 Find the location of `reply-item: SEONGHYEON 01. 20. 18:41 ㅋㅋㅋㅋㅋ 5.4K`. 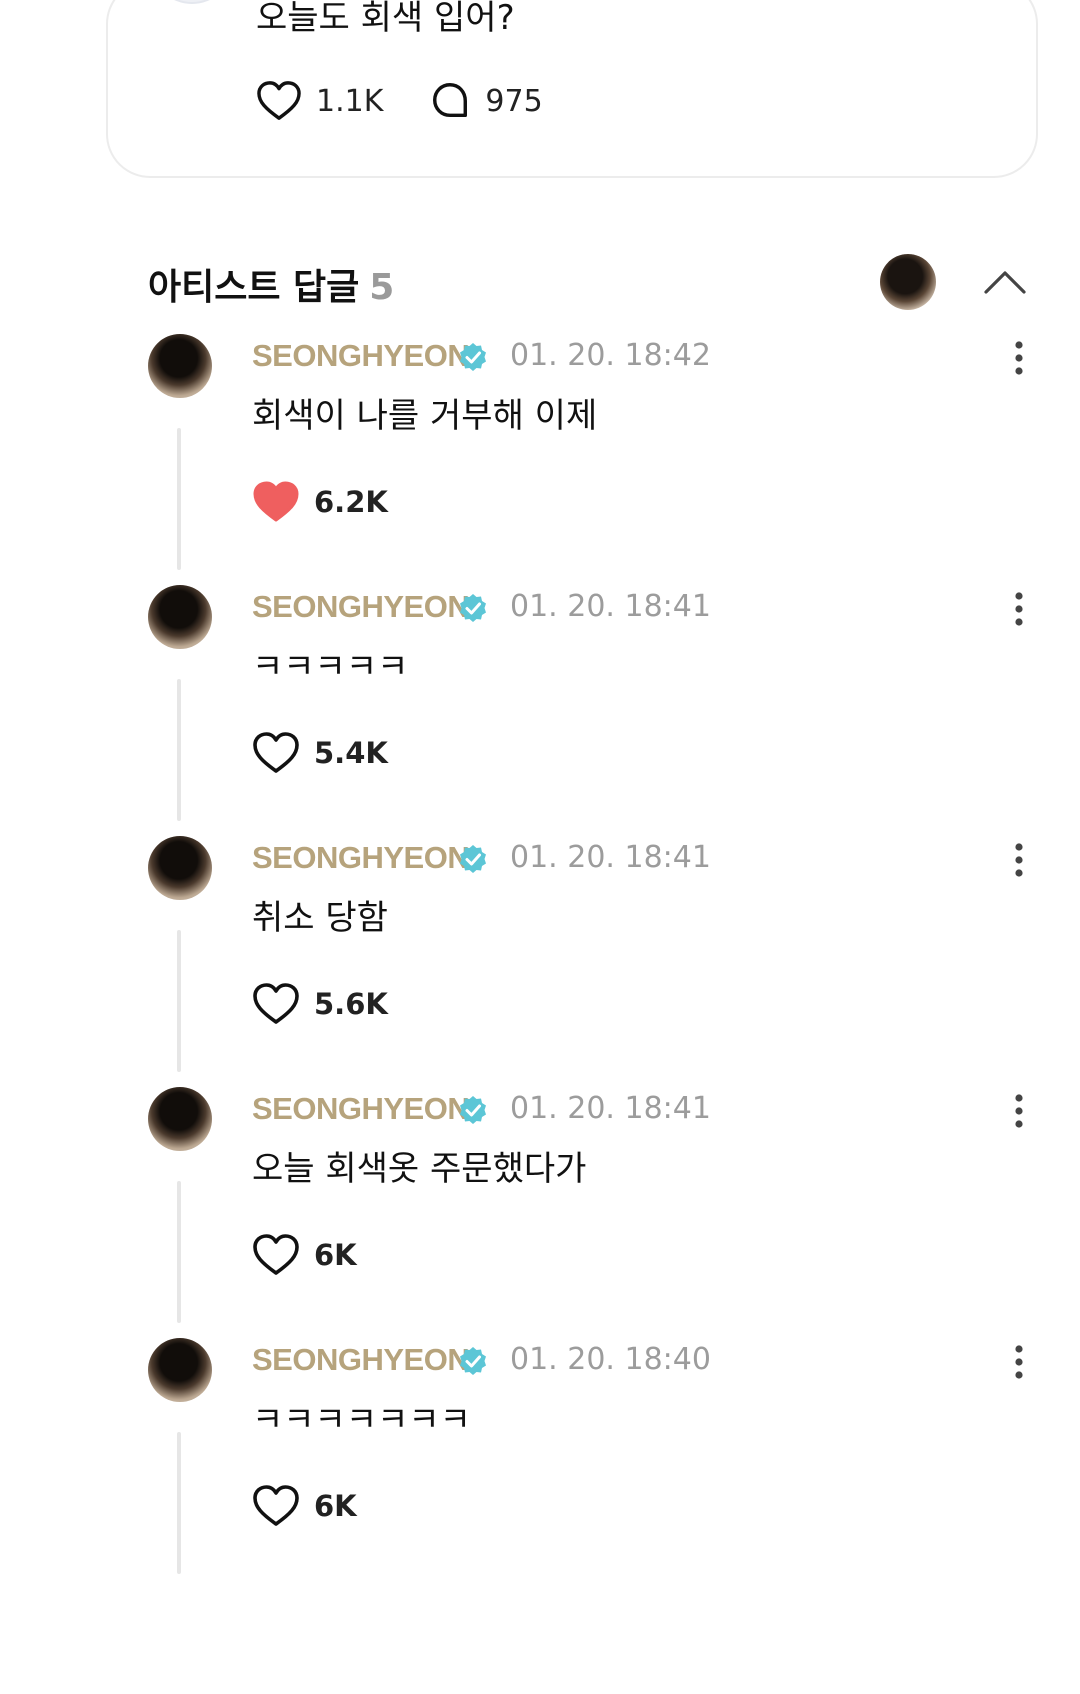

reply-item: SEONGHYEON 01. 20. 18:41 ㅋㅋㅋㅋㅋ 5.4K is located at coordinates (588, 720).